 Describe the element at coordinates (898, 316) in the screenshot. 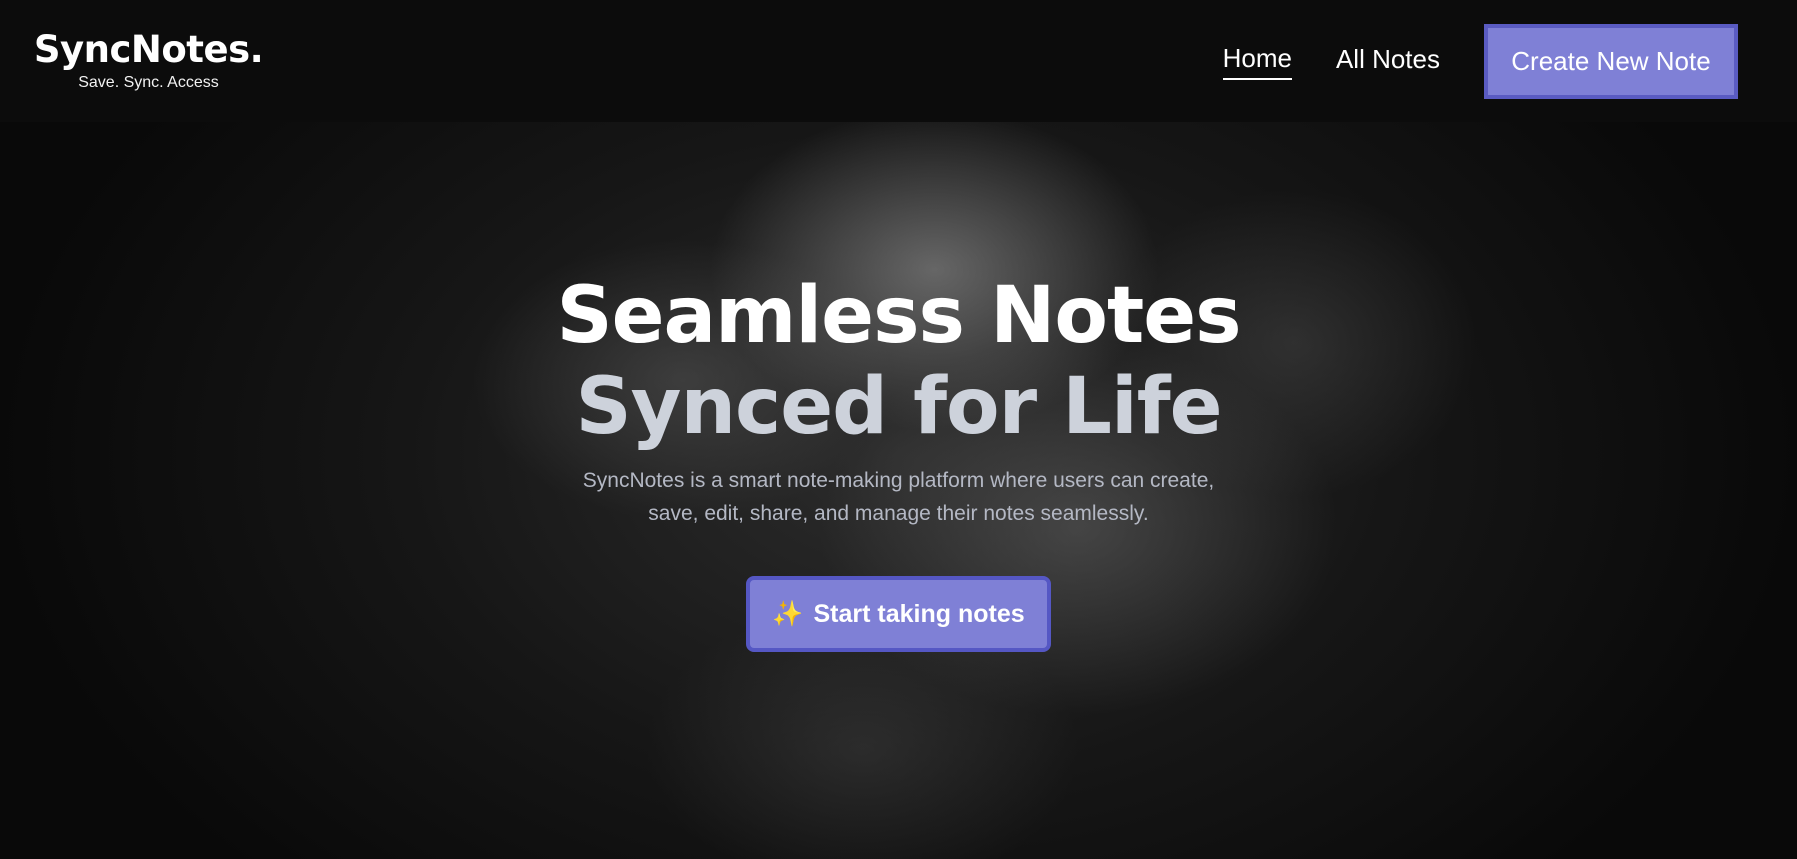

I see `hero-title: Seamless Notes` at that location.